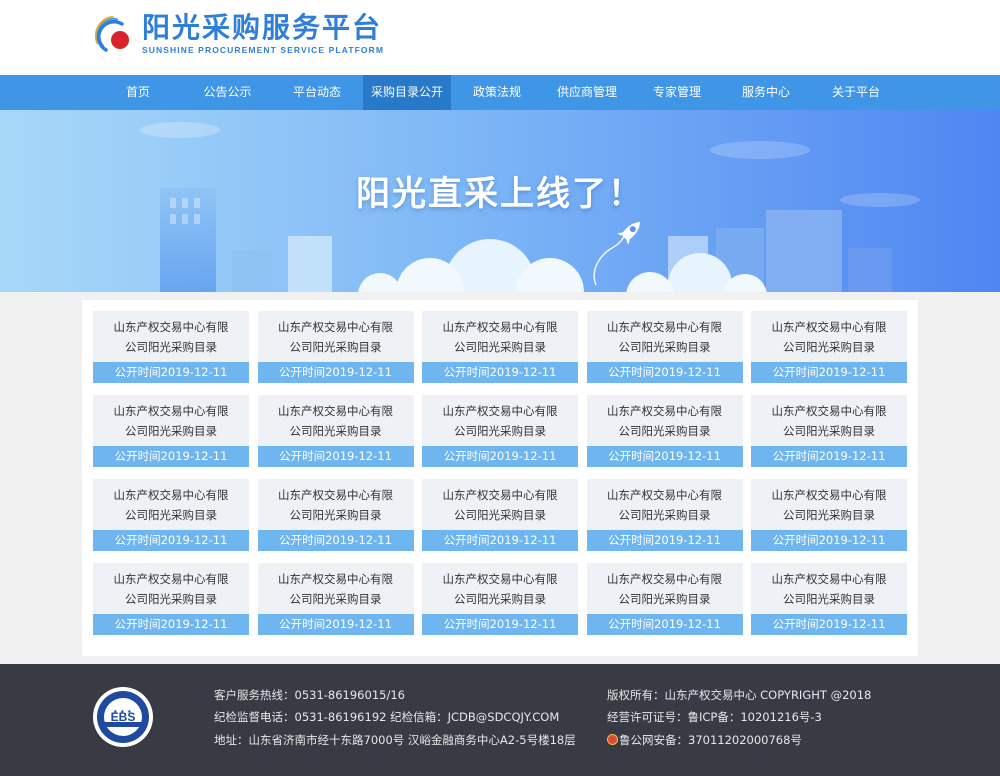 Image resolution: width=1000 pixels, height=776 pixels. What do you see at coordinates (710, 740) in the screenshot?
I see `footer-security: 鲁公网安备：37011202000768号` at bounding box center [710, 740].